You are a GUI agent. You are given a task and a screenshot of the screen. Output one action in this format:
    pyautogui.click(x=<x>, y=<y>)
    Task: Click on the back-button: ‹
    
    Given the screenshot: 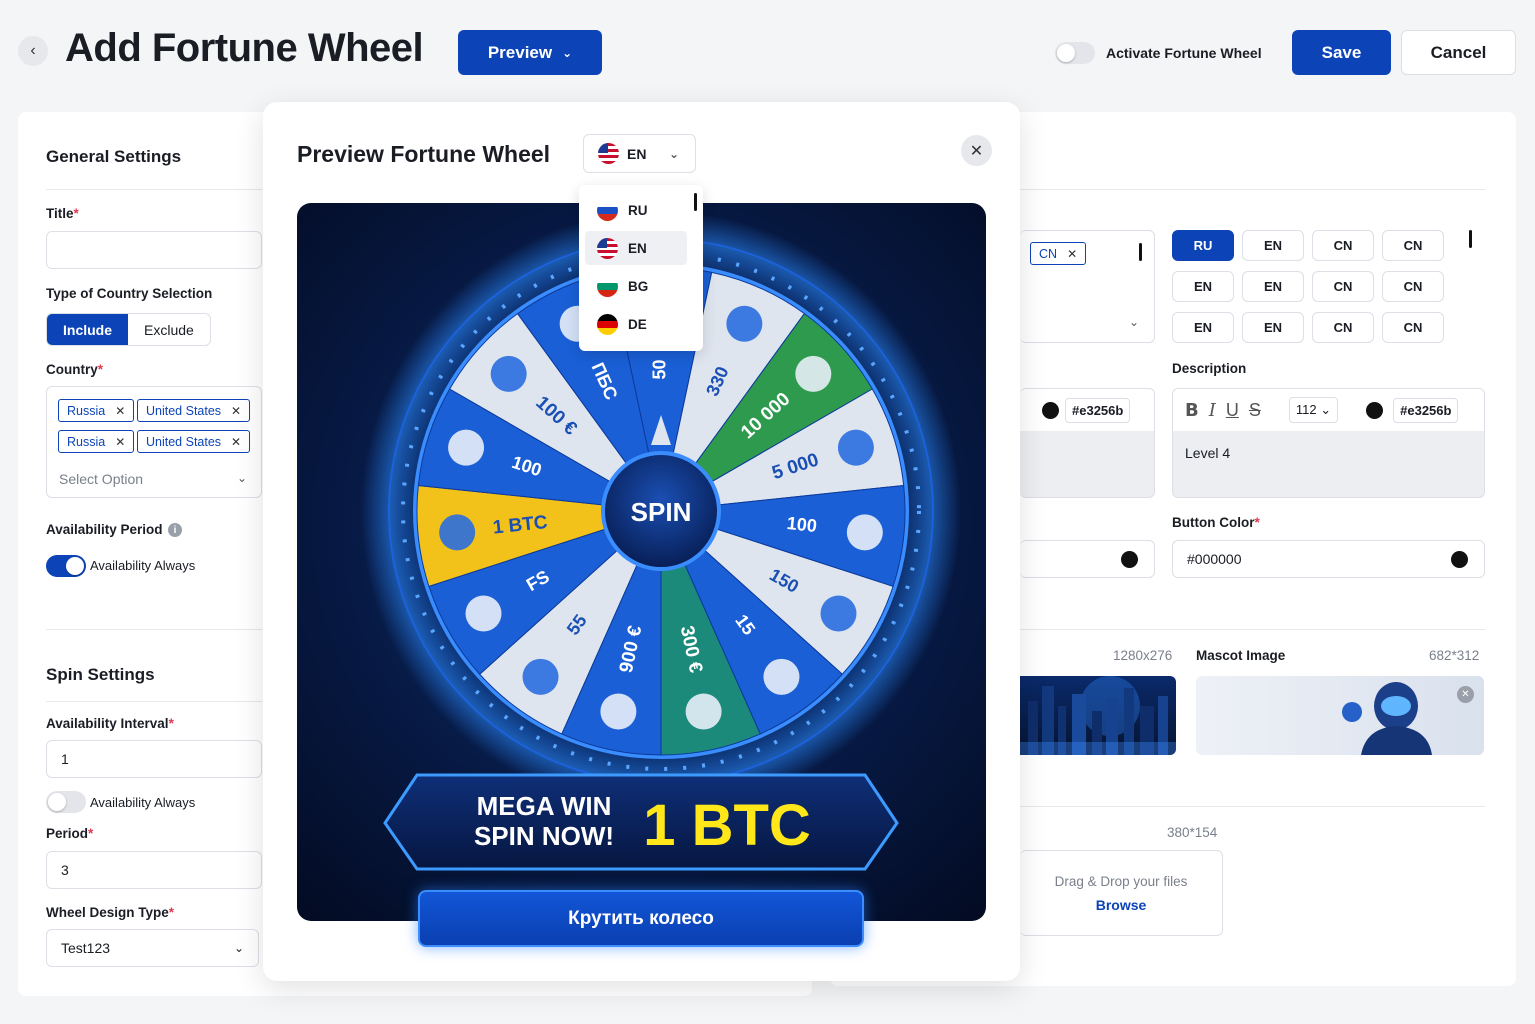 What is the action you would take?
    pyautogui.click(x=33, y=51)
    